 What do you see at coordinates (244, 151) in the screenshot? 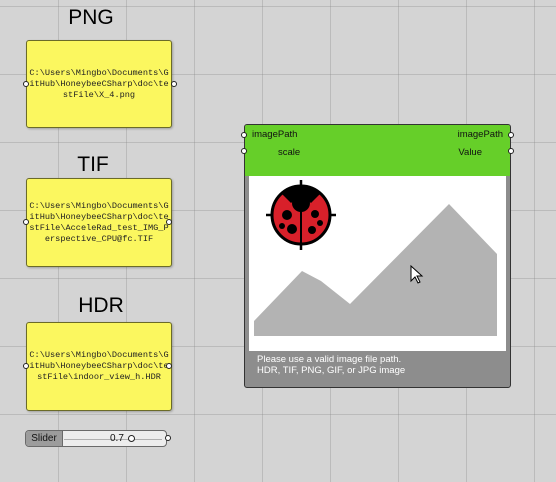
I see `component-input-grip-scale` at bounding box center [244, 151].